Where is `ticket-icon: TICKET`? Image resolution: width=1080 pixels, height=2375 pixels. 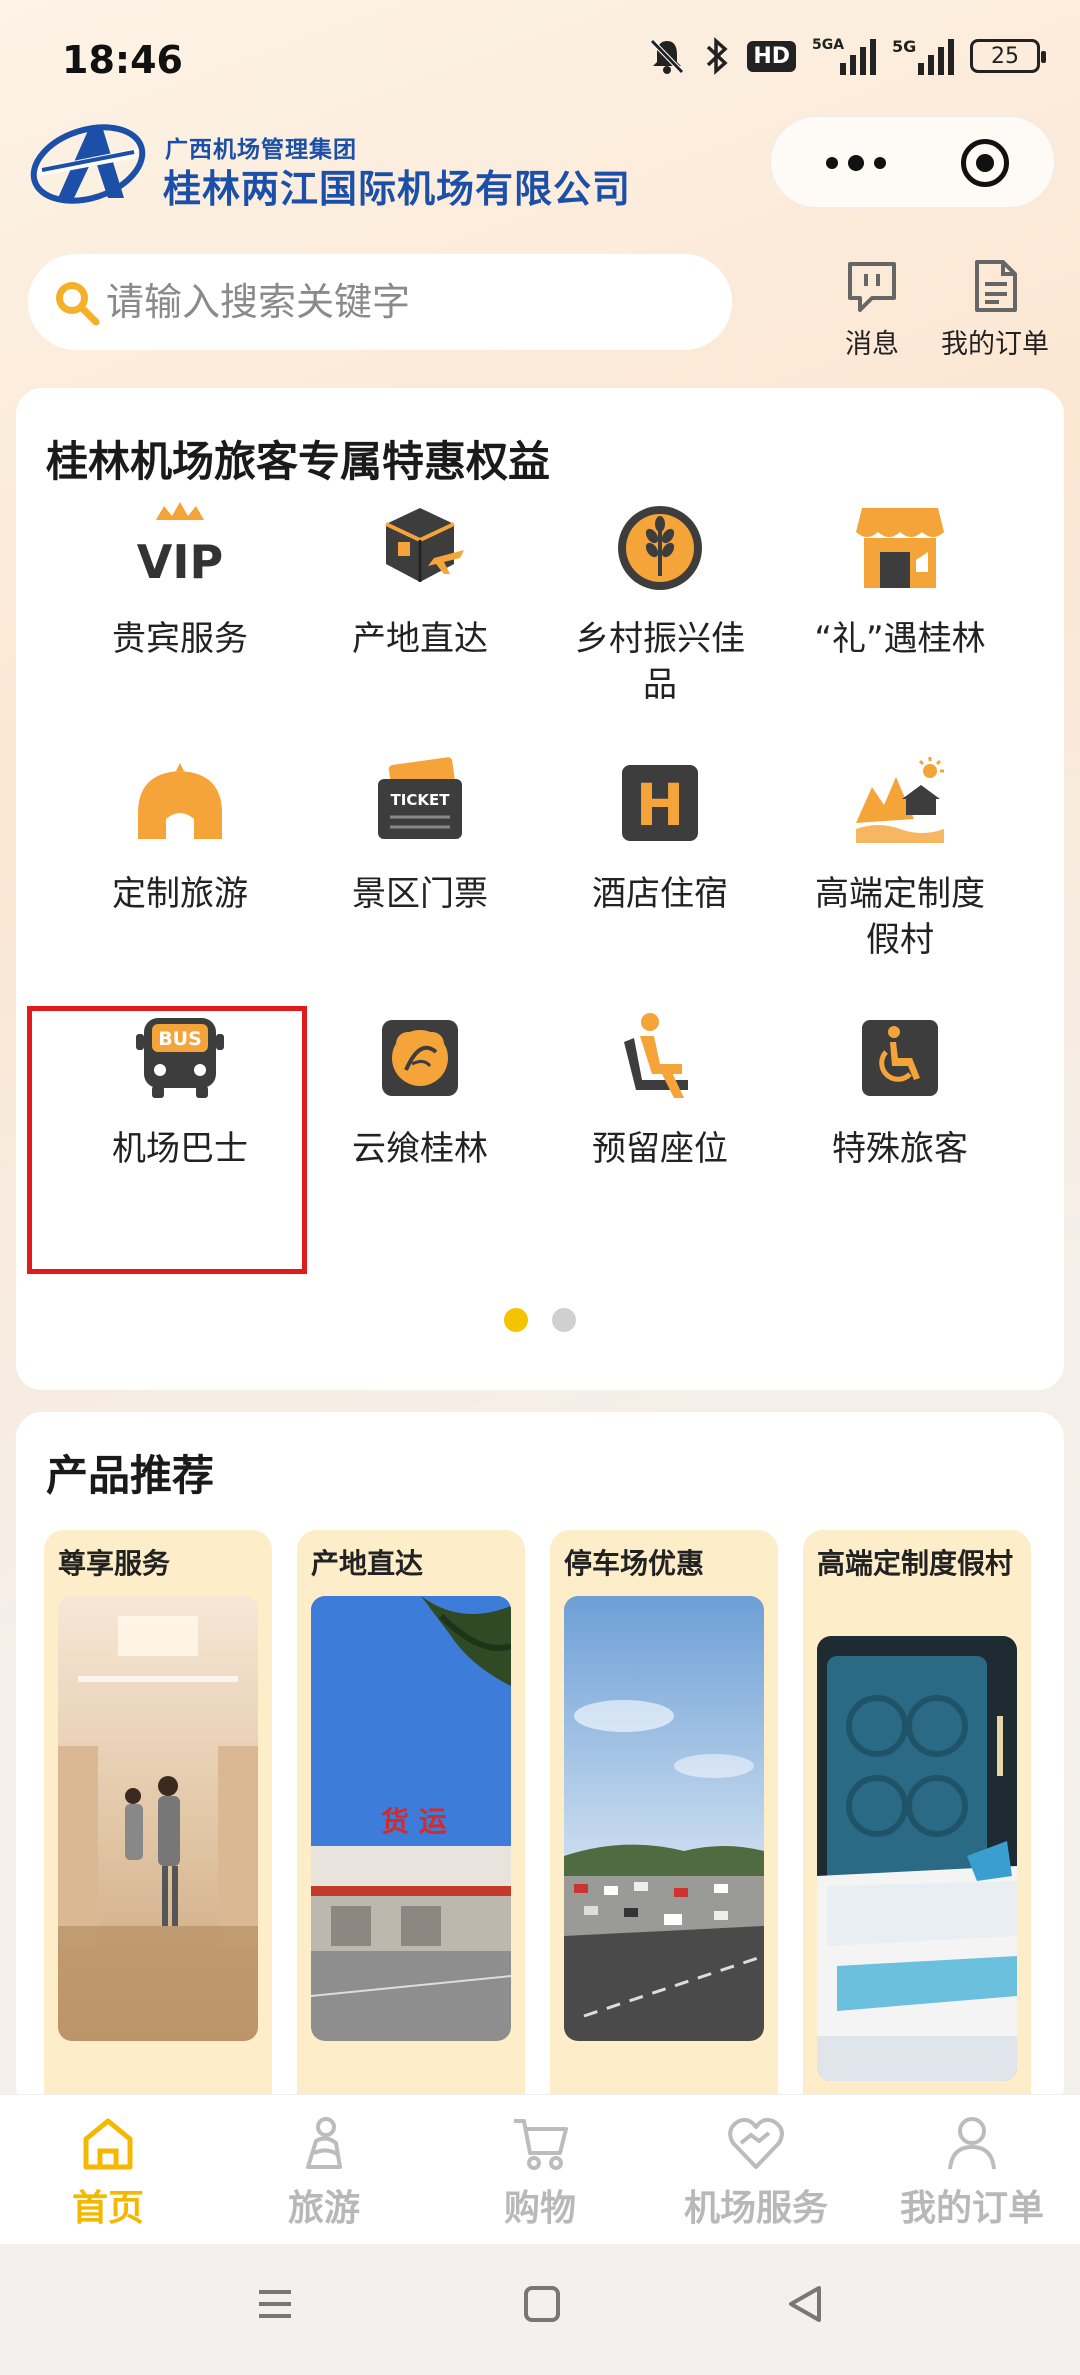 ticket-icon: TICKET is located at coordinates (420, 798).